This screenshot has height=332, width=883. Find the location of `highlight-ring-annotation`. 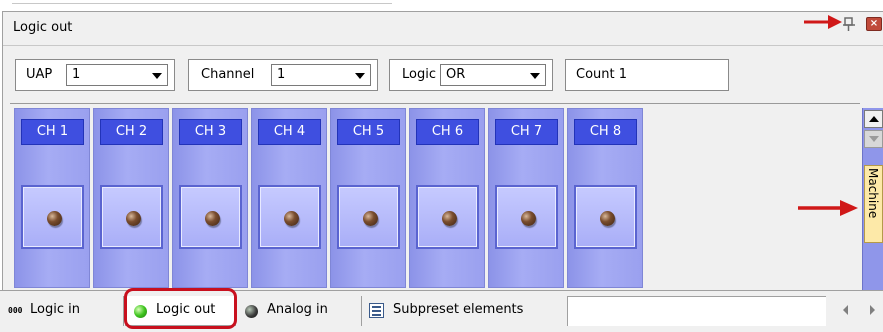

highlight-ring-annotation is located at coordinates (180, 308).